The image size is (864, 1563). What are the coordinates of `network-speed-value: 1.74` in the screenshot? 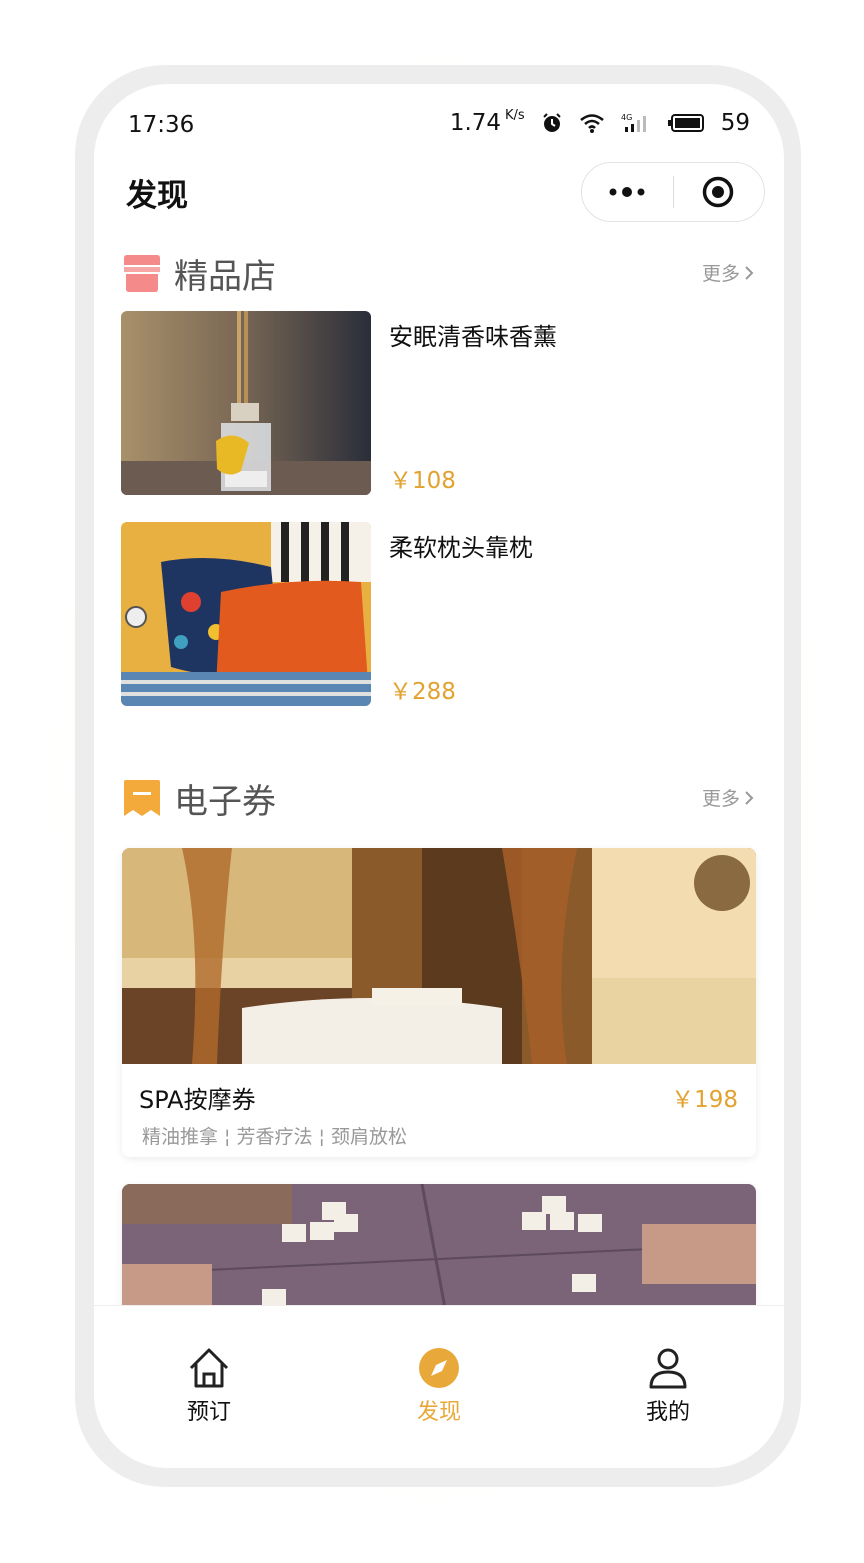 It's located at (475, 123).